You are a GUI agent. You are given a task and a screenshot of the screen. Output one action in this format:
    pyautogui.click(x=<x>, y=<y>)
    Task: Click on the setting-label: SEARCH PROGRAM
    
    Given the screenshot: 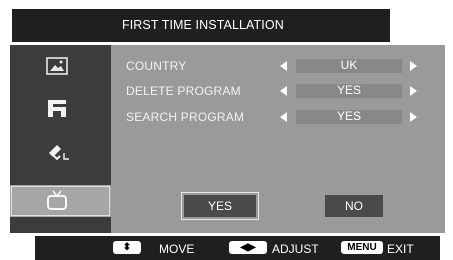 What is the action you would take?
    pyautogui.click(x=185, y=117)
    